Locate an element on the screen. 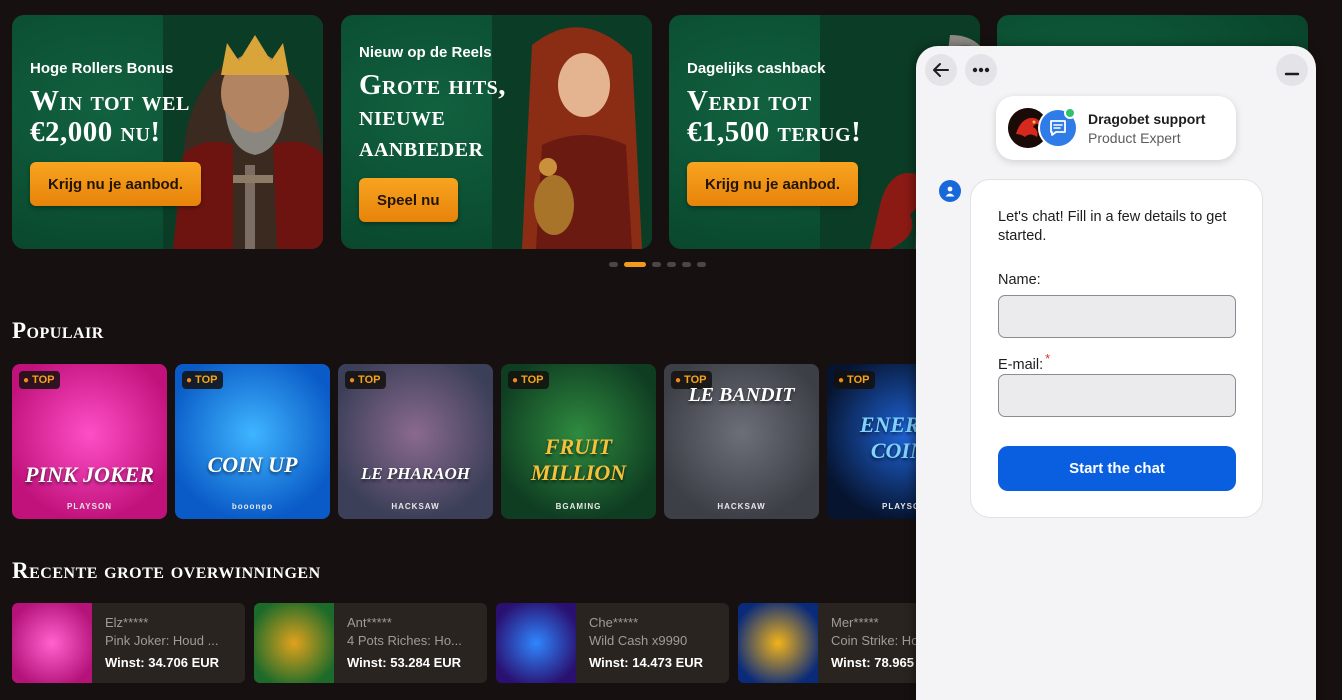 This screenshot has width=1342, height=700. email-input is located at coordinates (1117, 395).